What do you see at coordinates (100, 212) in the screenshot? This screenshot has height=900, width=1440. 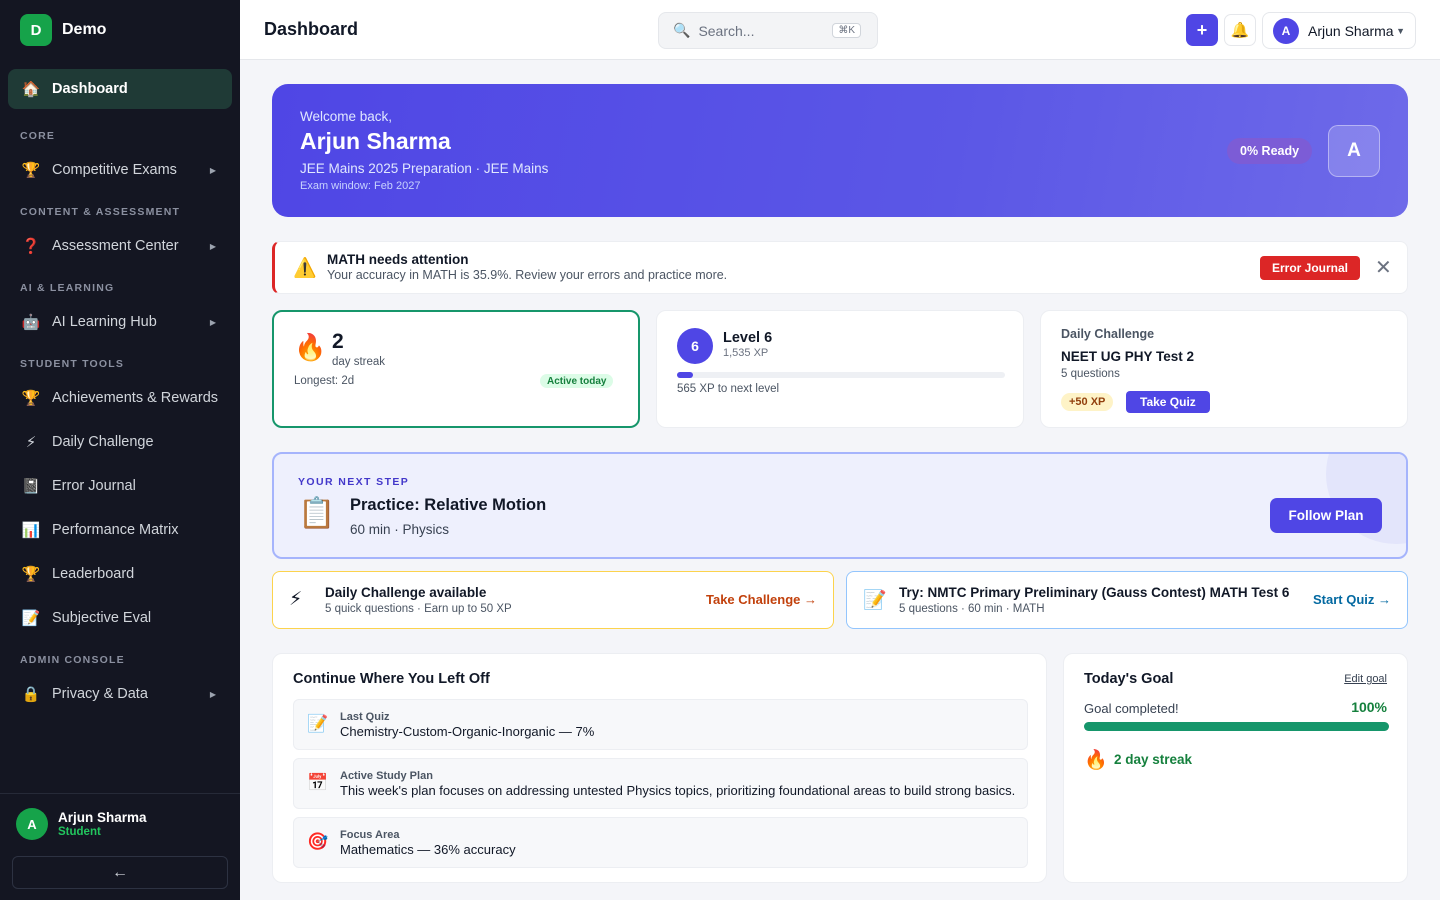 I see `section-content-assessment: CONTENT & ASSESSMENT` at bounding box center [100, 212].